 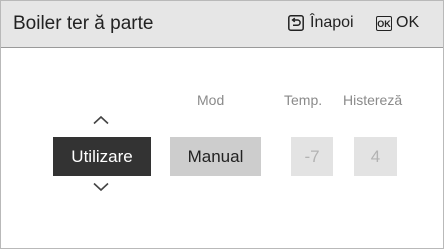 What do you see at coordinates (102, 156) in the screenshot?
I see `use-selector: Utilizare` at bounding box center [102, 156].